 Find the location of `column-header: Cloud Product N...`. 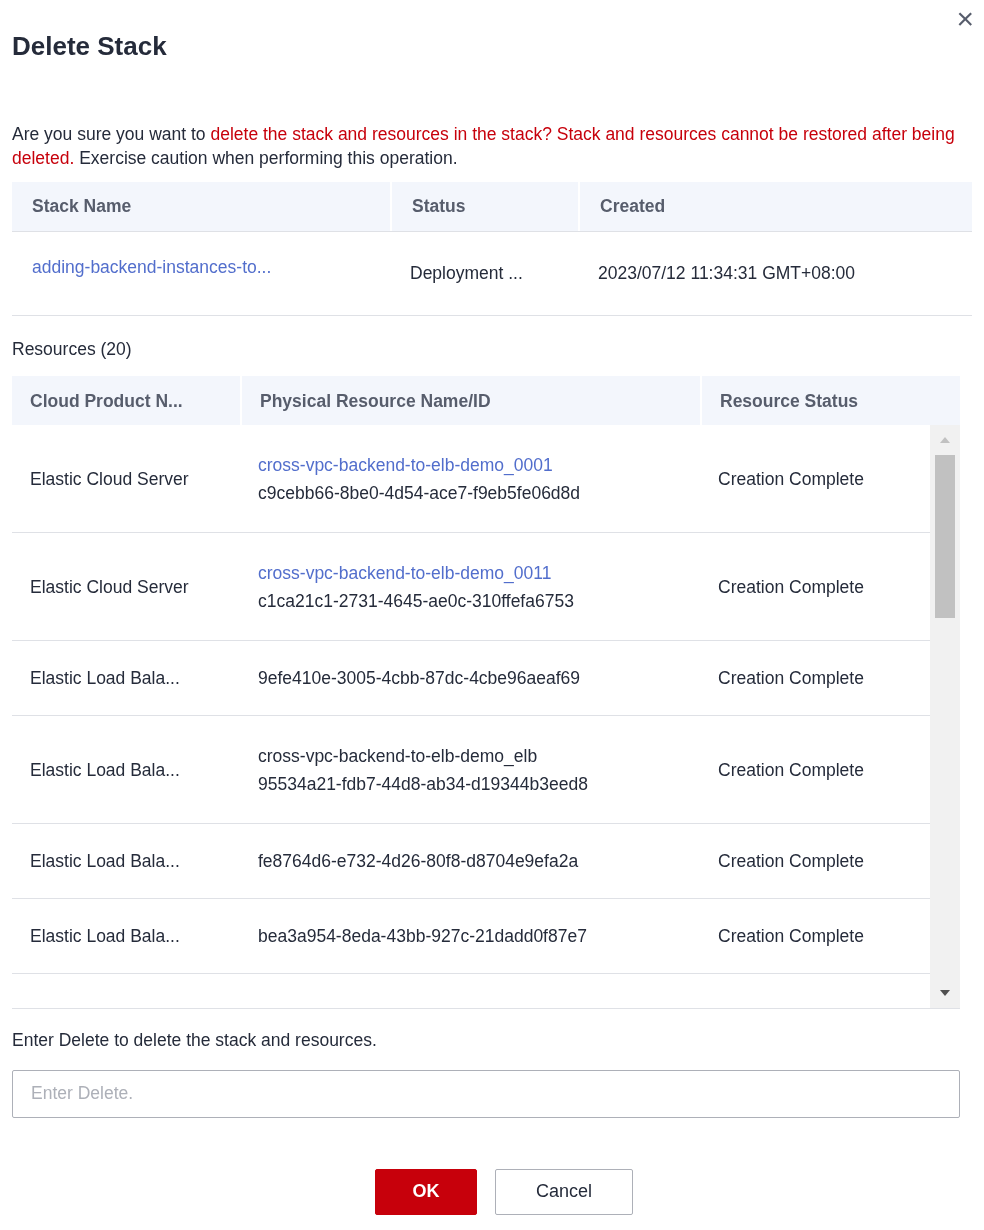

column-header: Cloud Product N... is located at coordinates (106, 401).